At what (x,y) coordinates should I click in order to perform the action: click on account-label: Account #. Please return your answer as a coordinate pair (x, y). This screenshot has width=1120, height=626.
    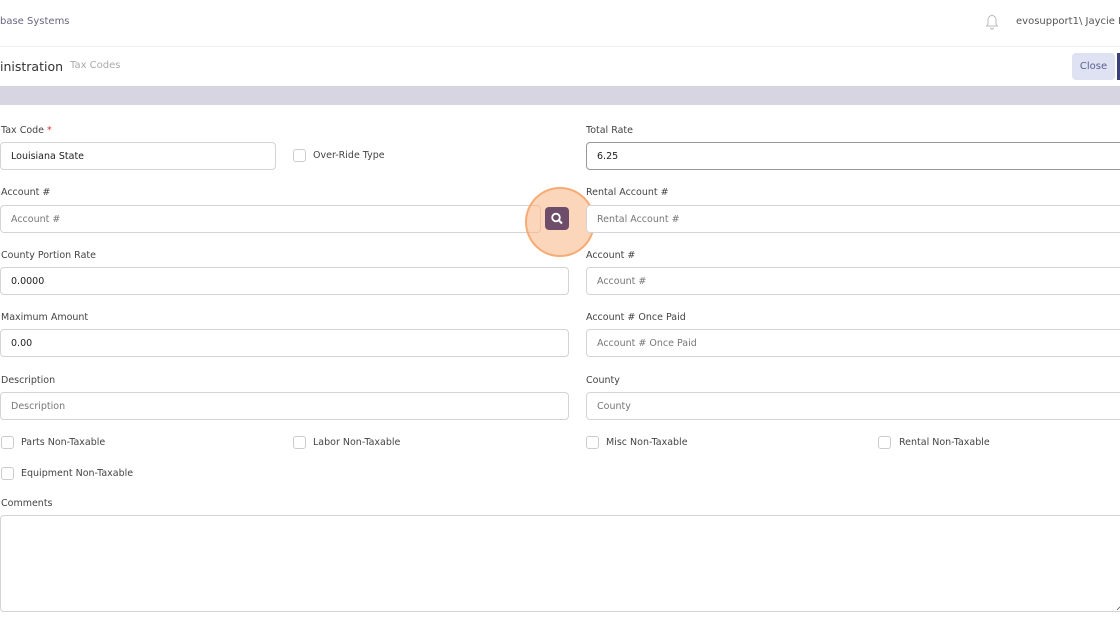
    Looking at the image, I should click on (26, 192).